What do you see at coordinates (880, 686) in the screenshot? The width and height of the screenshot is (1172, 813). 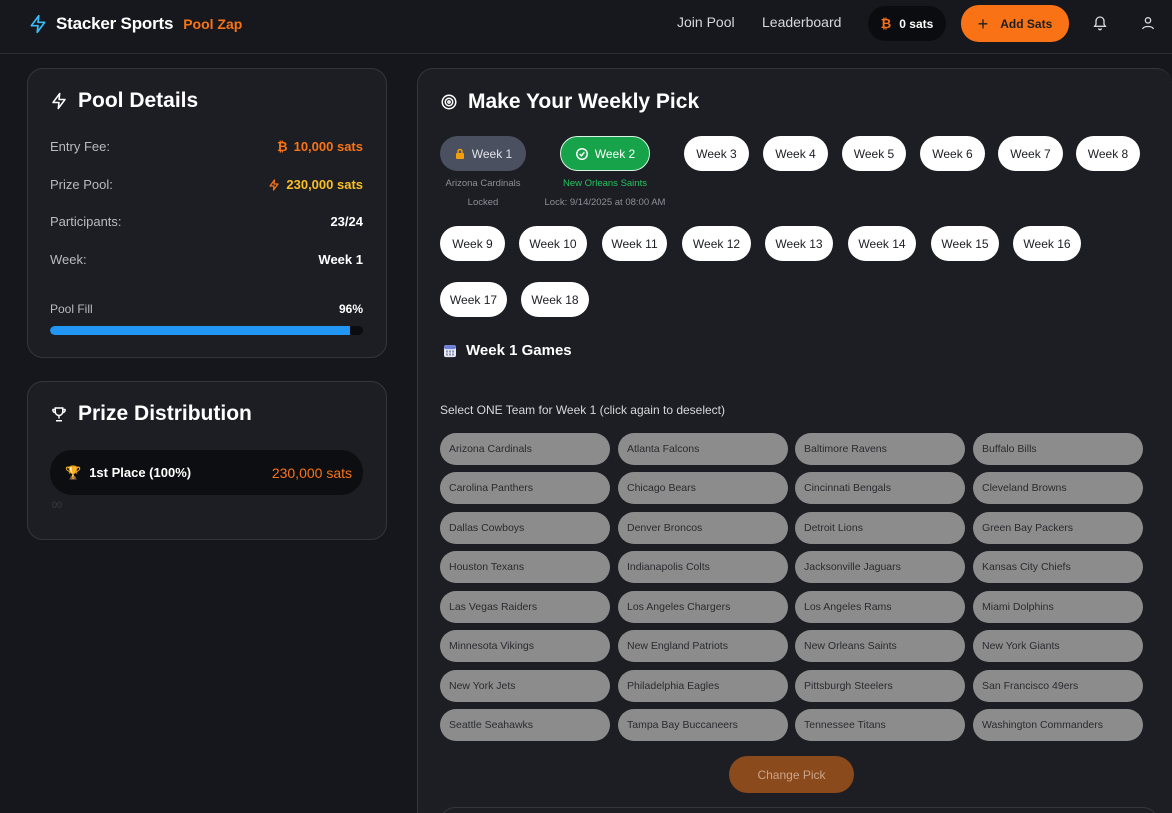 I see `team-button: Pittsburgh Steelers` at bounding box center [880, 686].